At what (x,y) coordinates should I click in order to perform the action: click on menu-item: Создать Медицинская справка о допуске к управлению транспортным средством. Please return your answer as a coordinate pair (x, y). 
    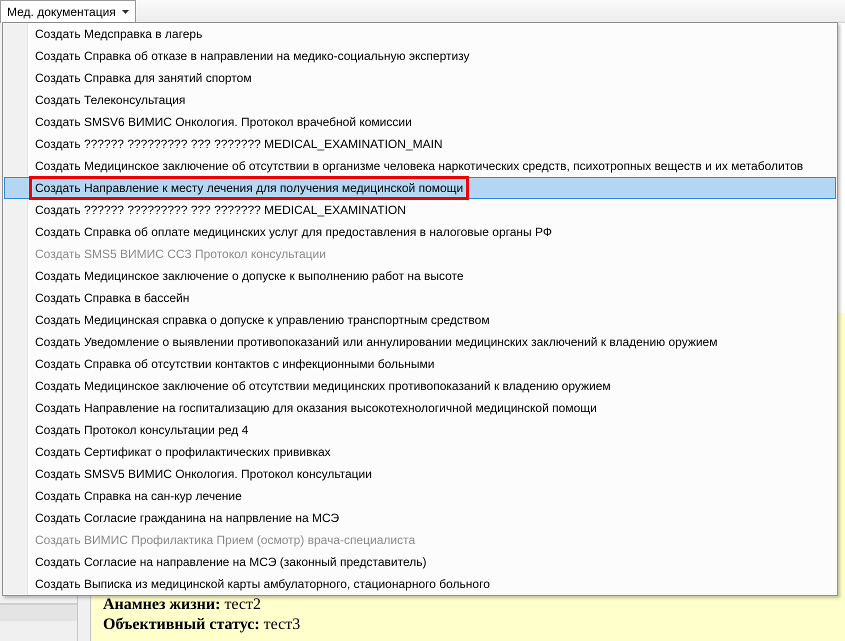
    Looking at the image, I should click on (420, 320).